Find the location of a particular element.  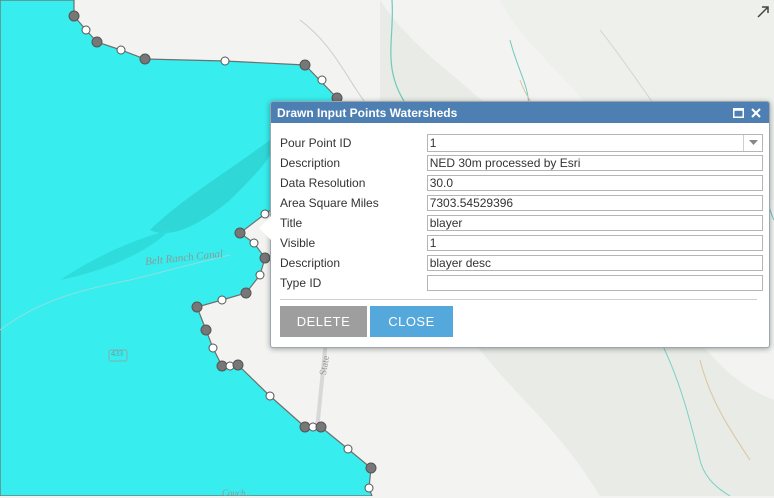

field-row-area: Area Square Miles is located at coordinates (521, 203).